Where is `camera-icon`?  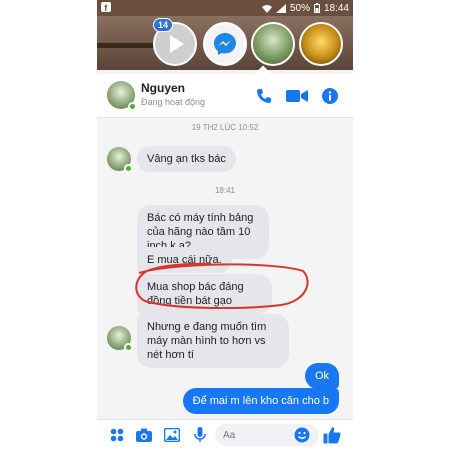 camera-icon is located at coordinates (144, 435).